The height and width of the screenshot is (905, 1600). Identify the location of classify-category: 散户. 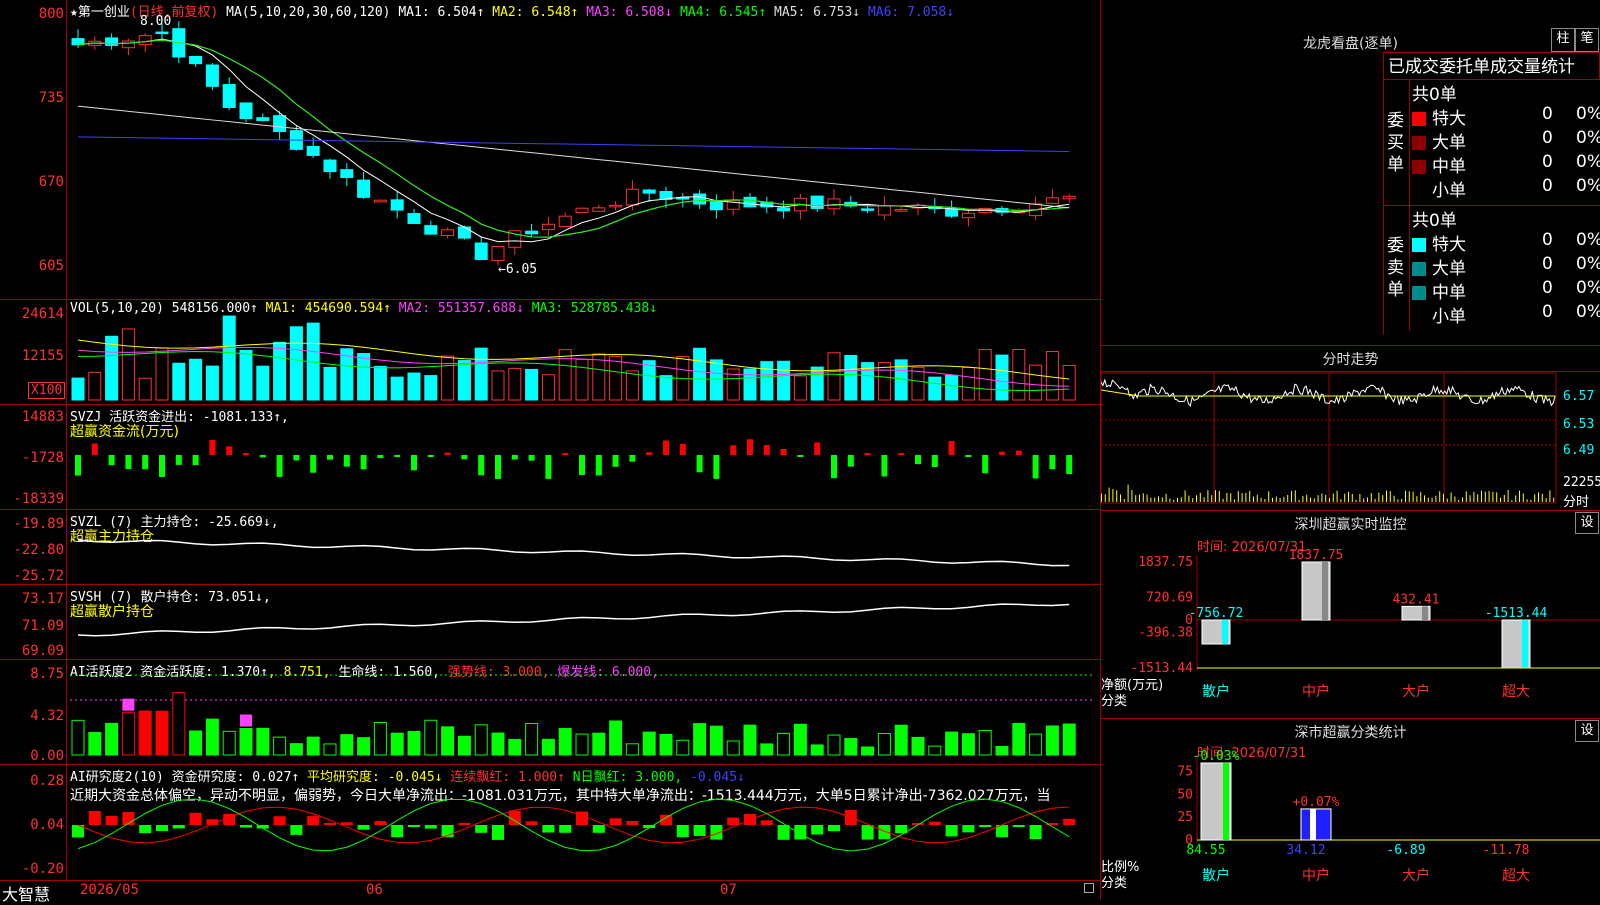
(1216, 875).